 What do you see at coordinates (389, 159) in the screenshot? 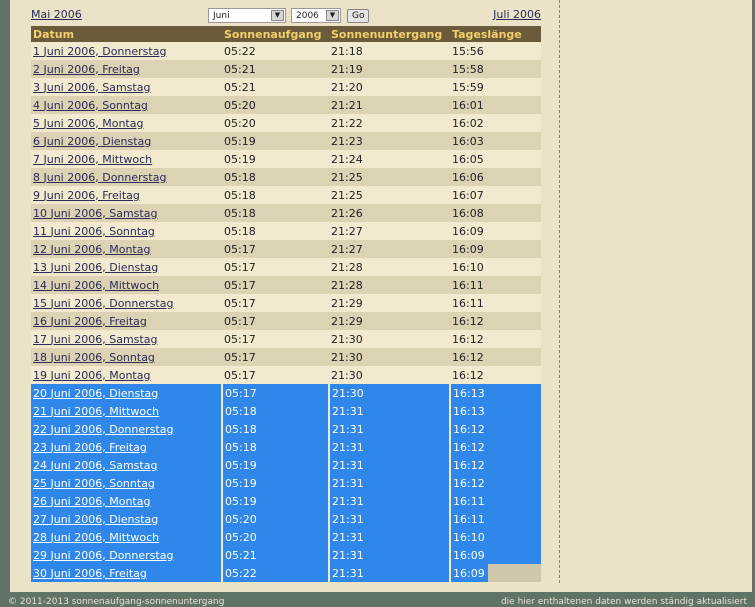
I see `sunset-cell: 21:24` at bounding box center [389, 159].